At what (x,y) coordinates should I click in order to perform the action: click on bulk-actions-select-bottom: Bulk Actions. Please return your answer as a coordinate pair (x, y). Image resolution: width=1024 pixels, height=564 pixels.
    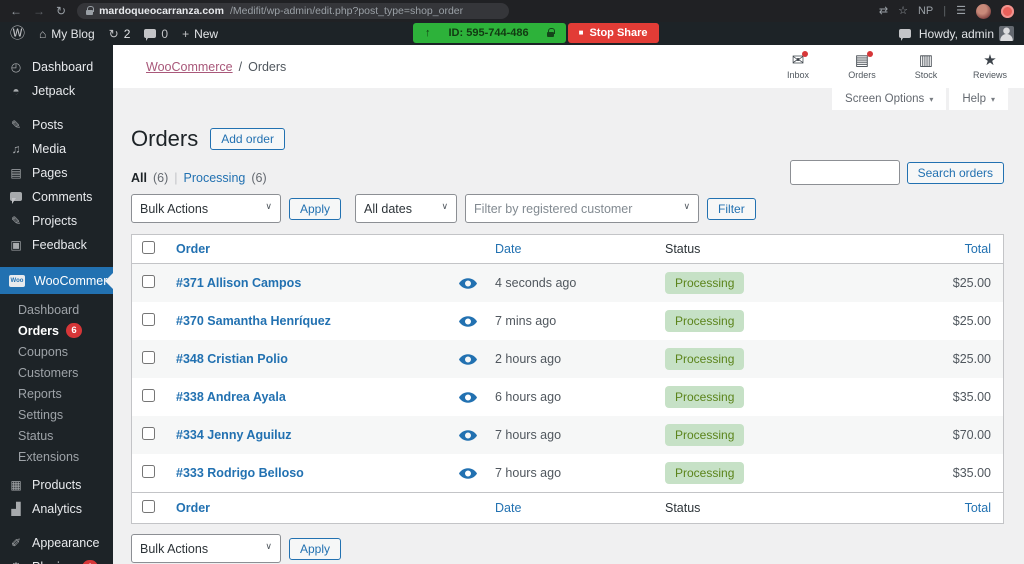
    Looking at the image, I should click on (206, 548).